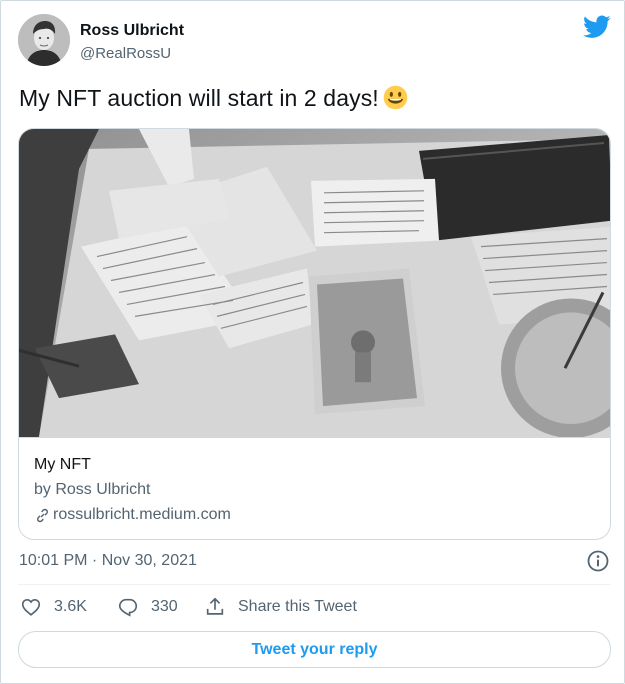  I want to click on author-name: Ross Ulbricht, so click(132, 31).